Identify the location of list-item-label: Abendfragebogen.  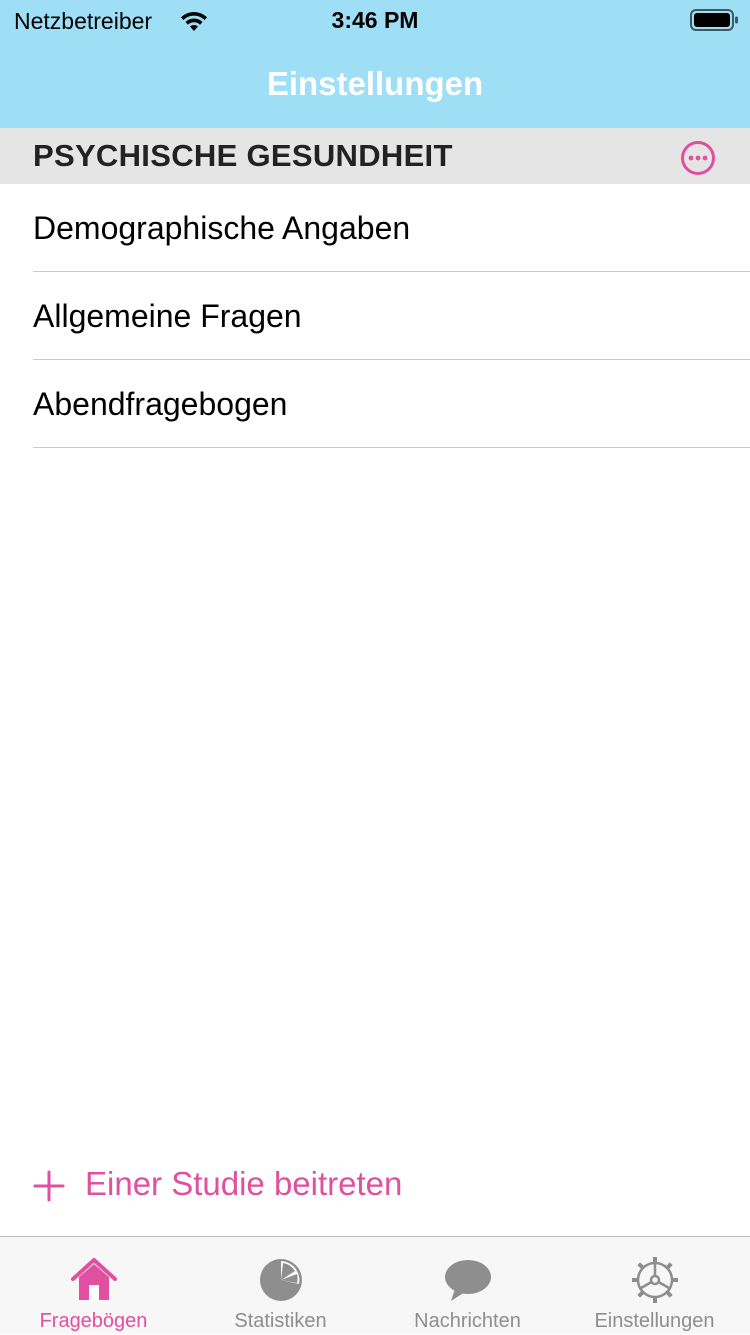
(160, 404).